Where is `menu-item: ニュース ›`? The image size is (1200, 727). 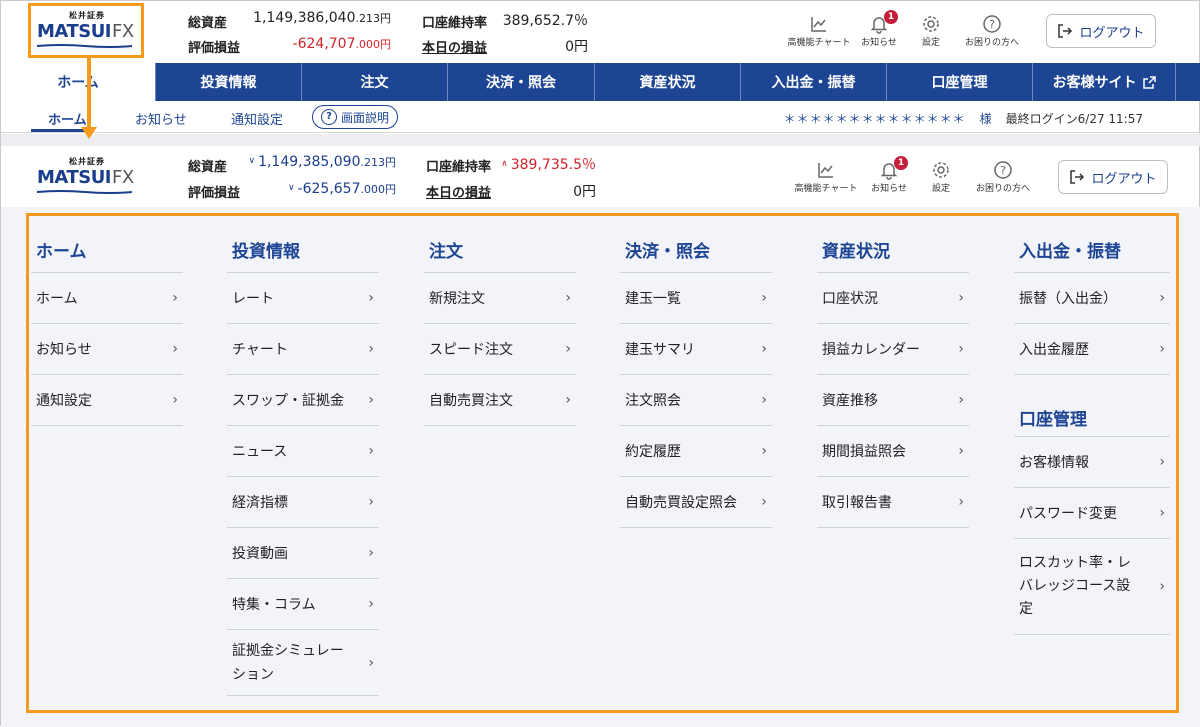
menu-item: ニュース › is located at coordinates (303, 451).